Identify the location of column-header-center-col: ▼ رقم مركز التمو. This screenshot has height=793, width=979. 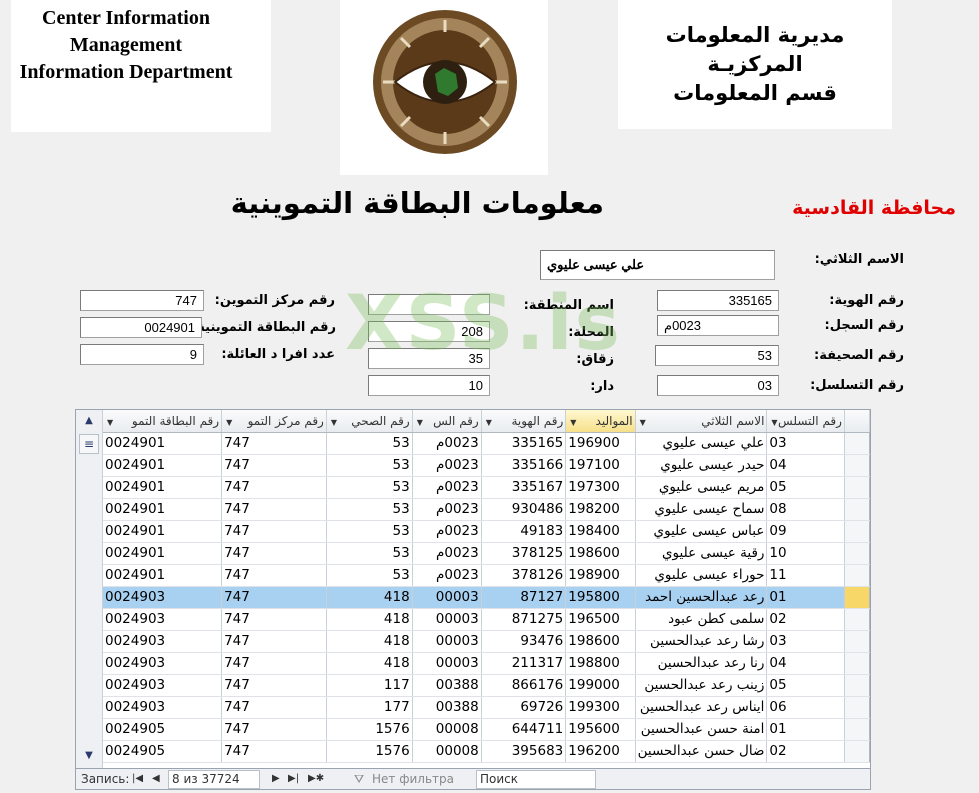
(274, 421).